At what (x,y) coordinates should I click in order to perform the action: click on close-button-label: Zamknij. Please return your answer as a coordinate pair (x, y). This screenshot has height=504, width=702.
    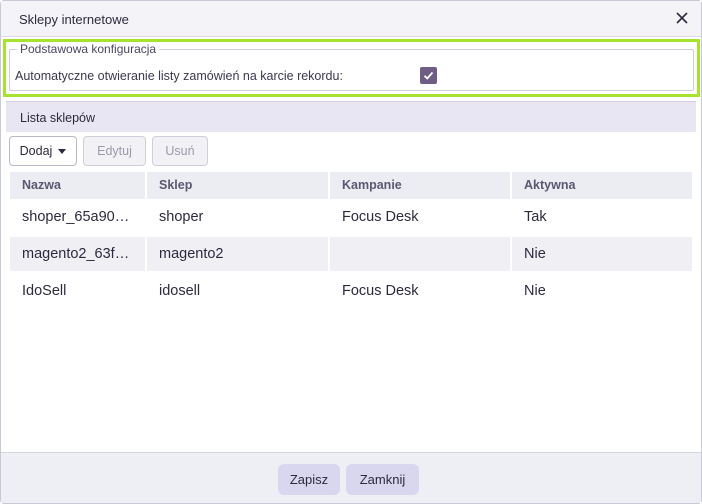
    Looking at the image, I should click on (382, 479).